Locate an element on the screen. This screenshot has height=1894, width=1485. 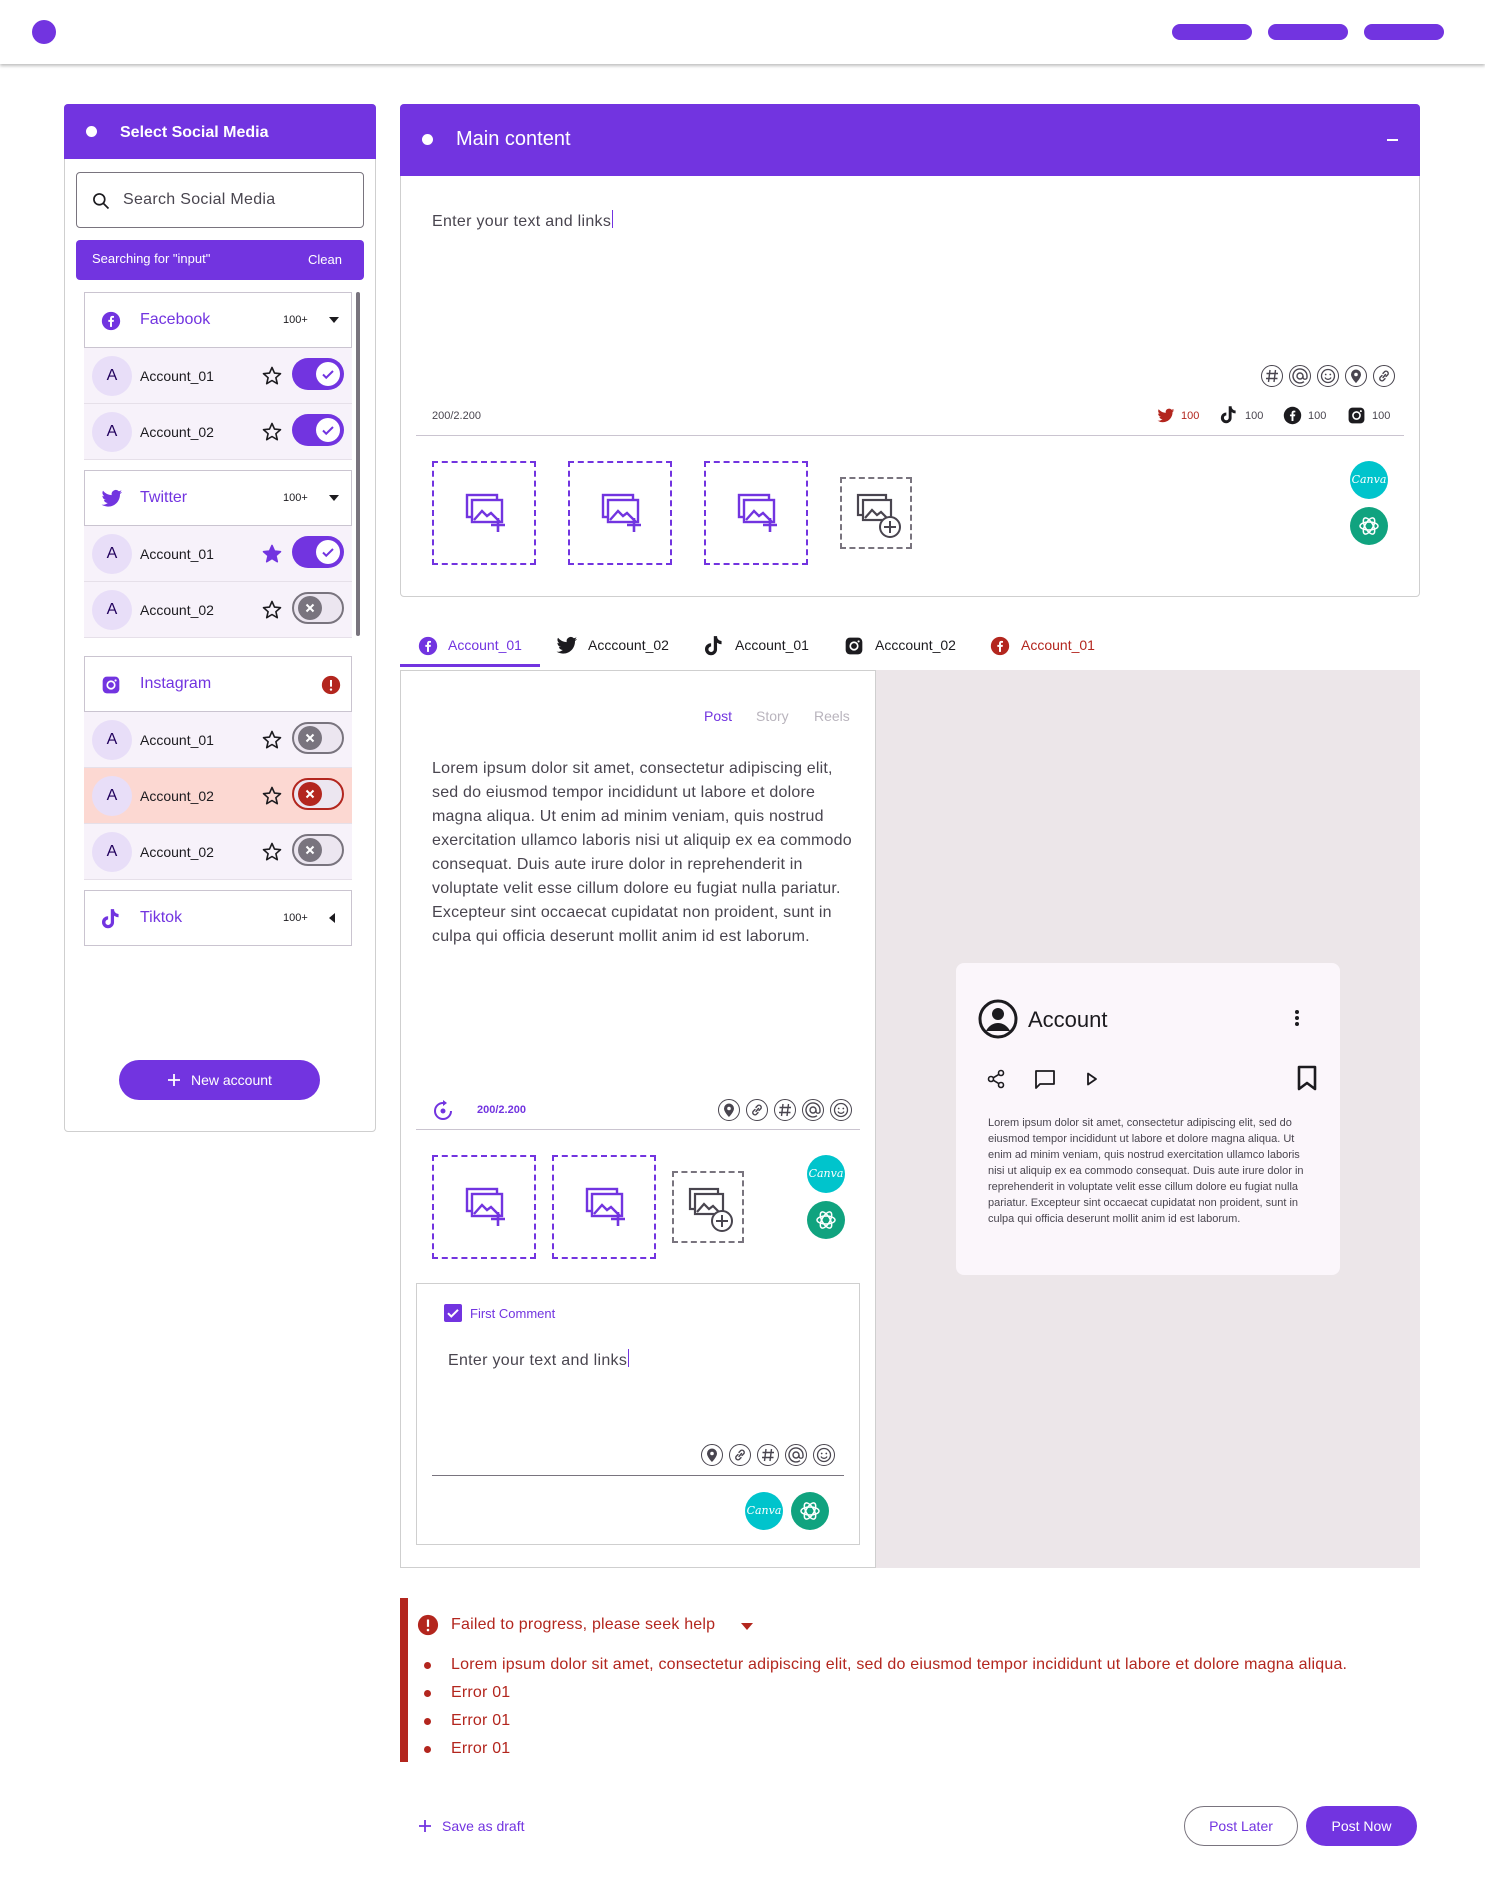
post-type-story: Story is located at coordinates (772, 716).